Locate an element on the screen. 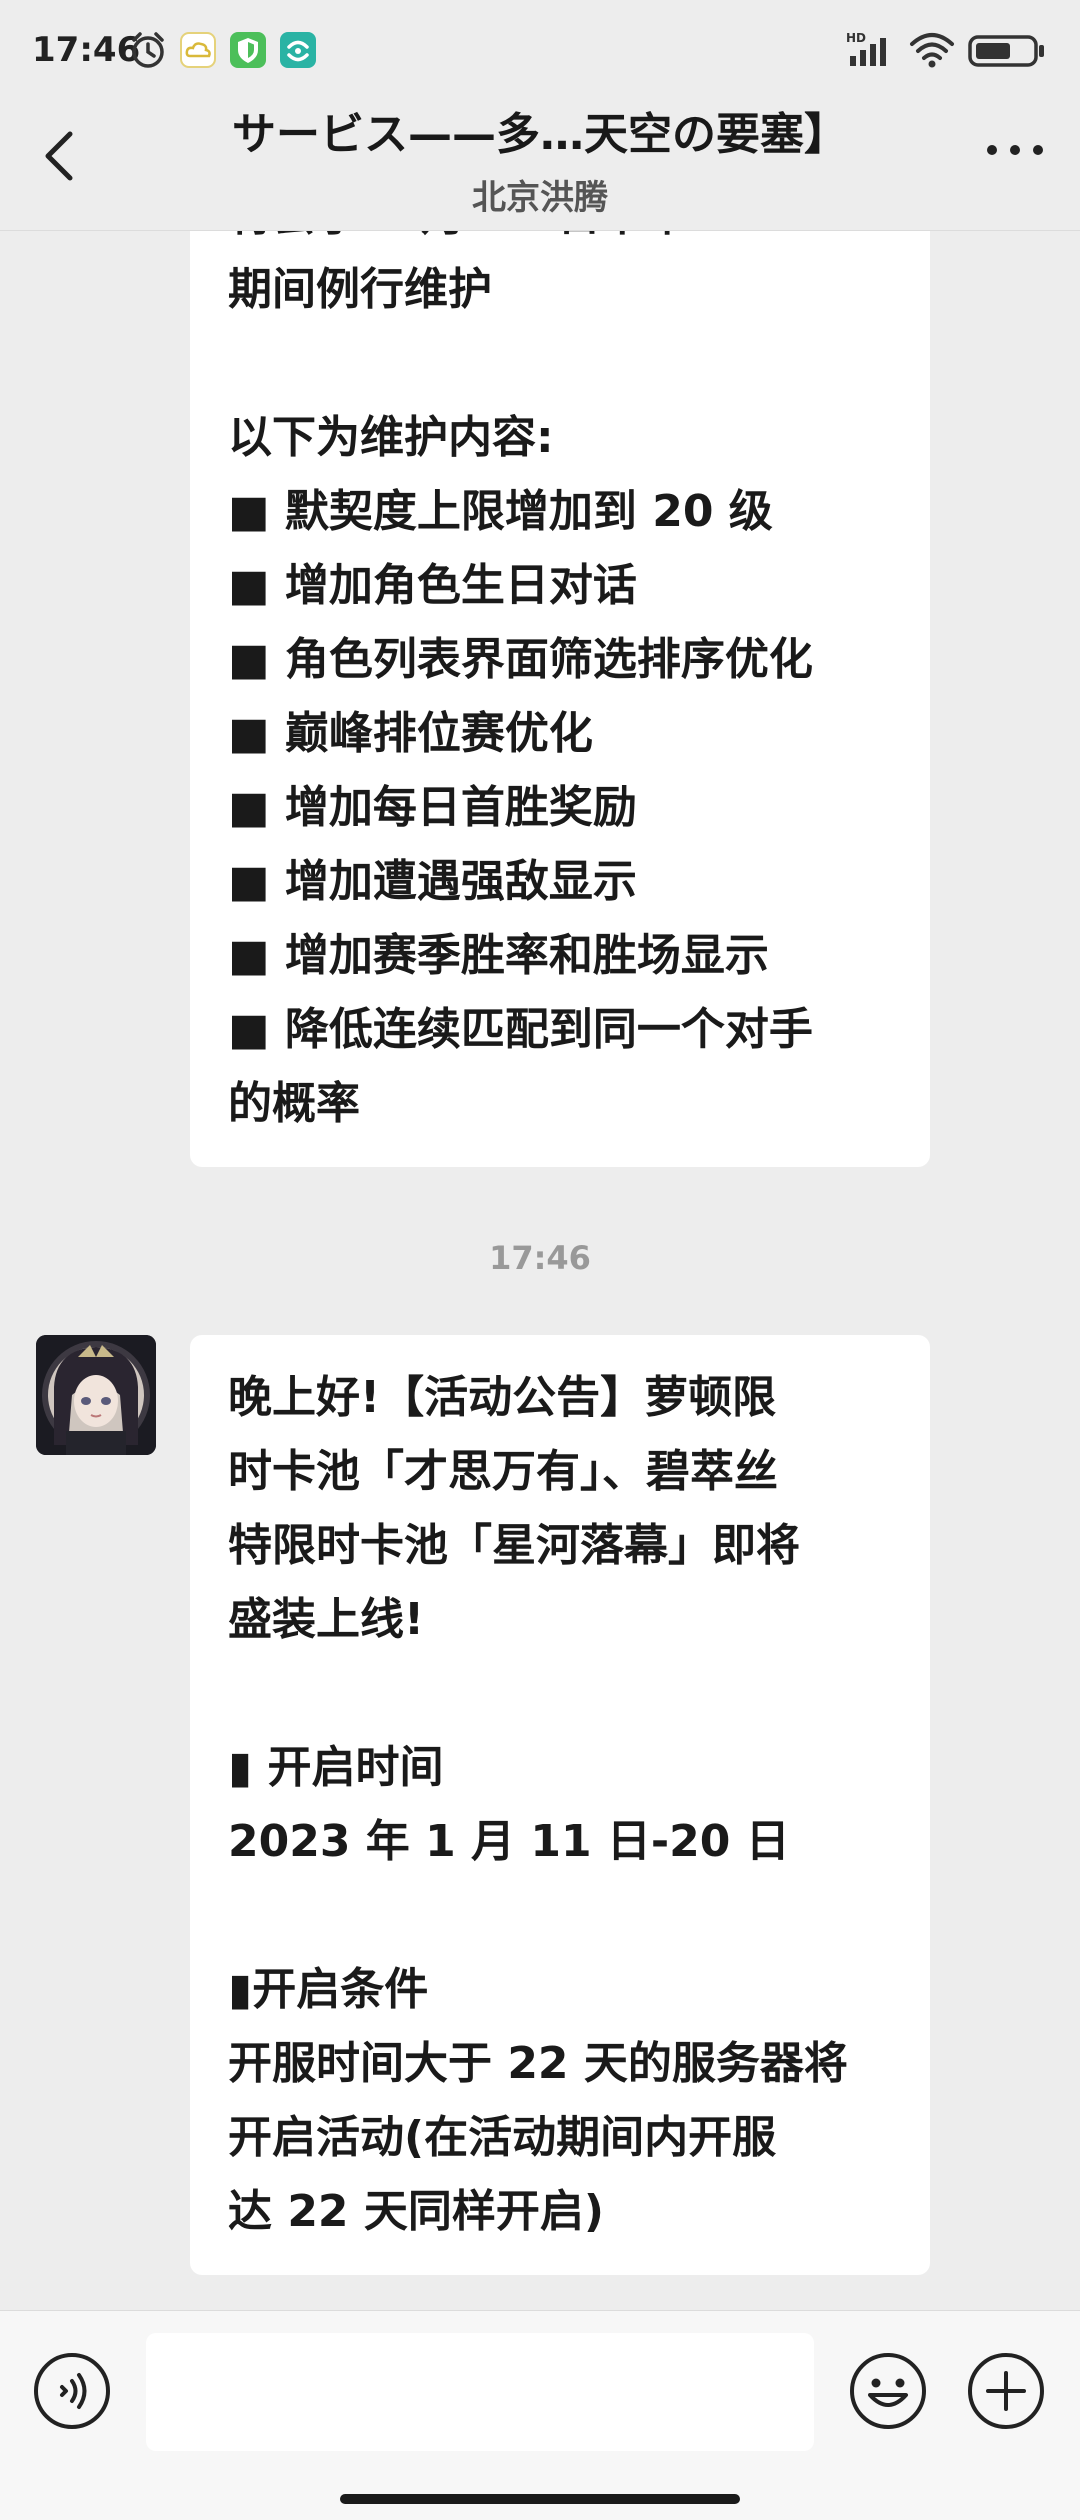 This screenshot has width=1080, height=2520. voice-input-button is located at coordinates (72, 2391).